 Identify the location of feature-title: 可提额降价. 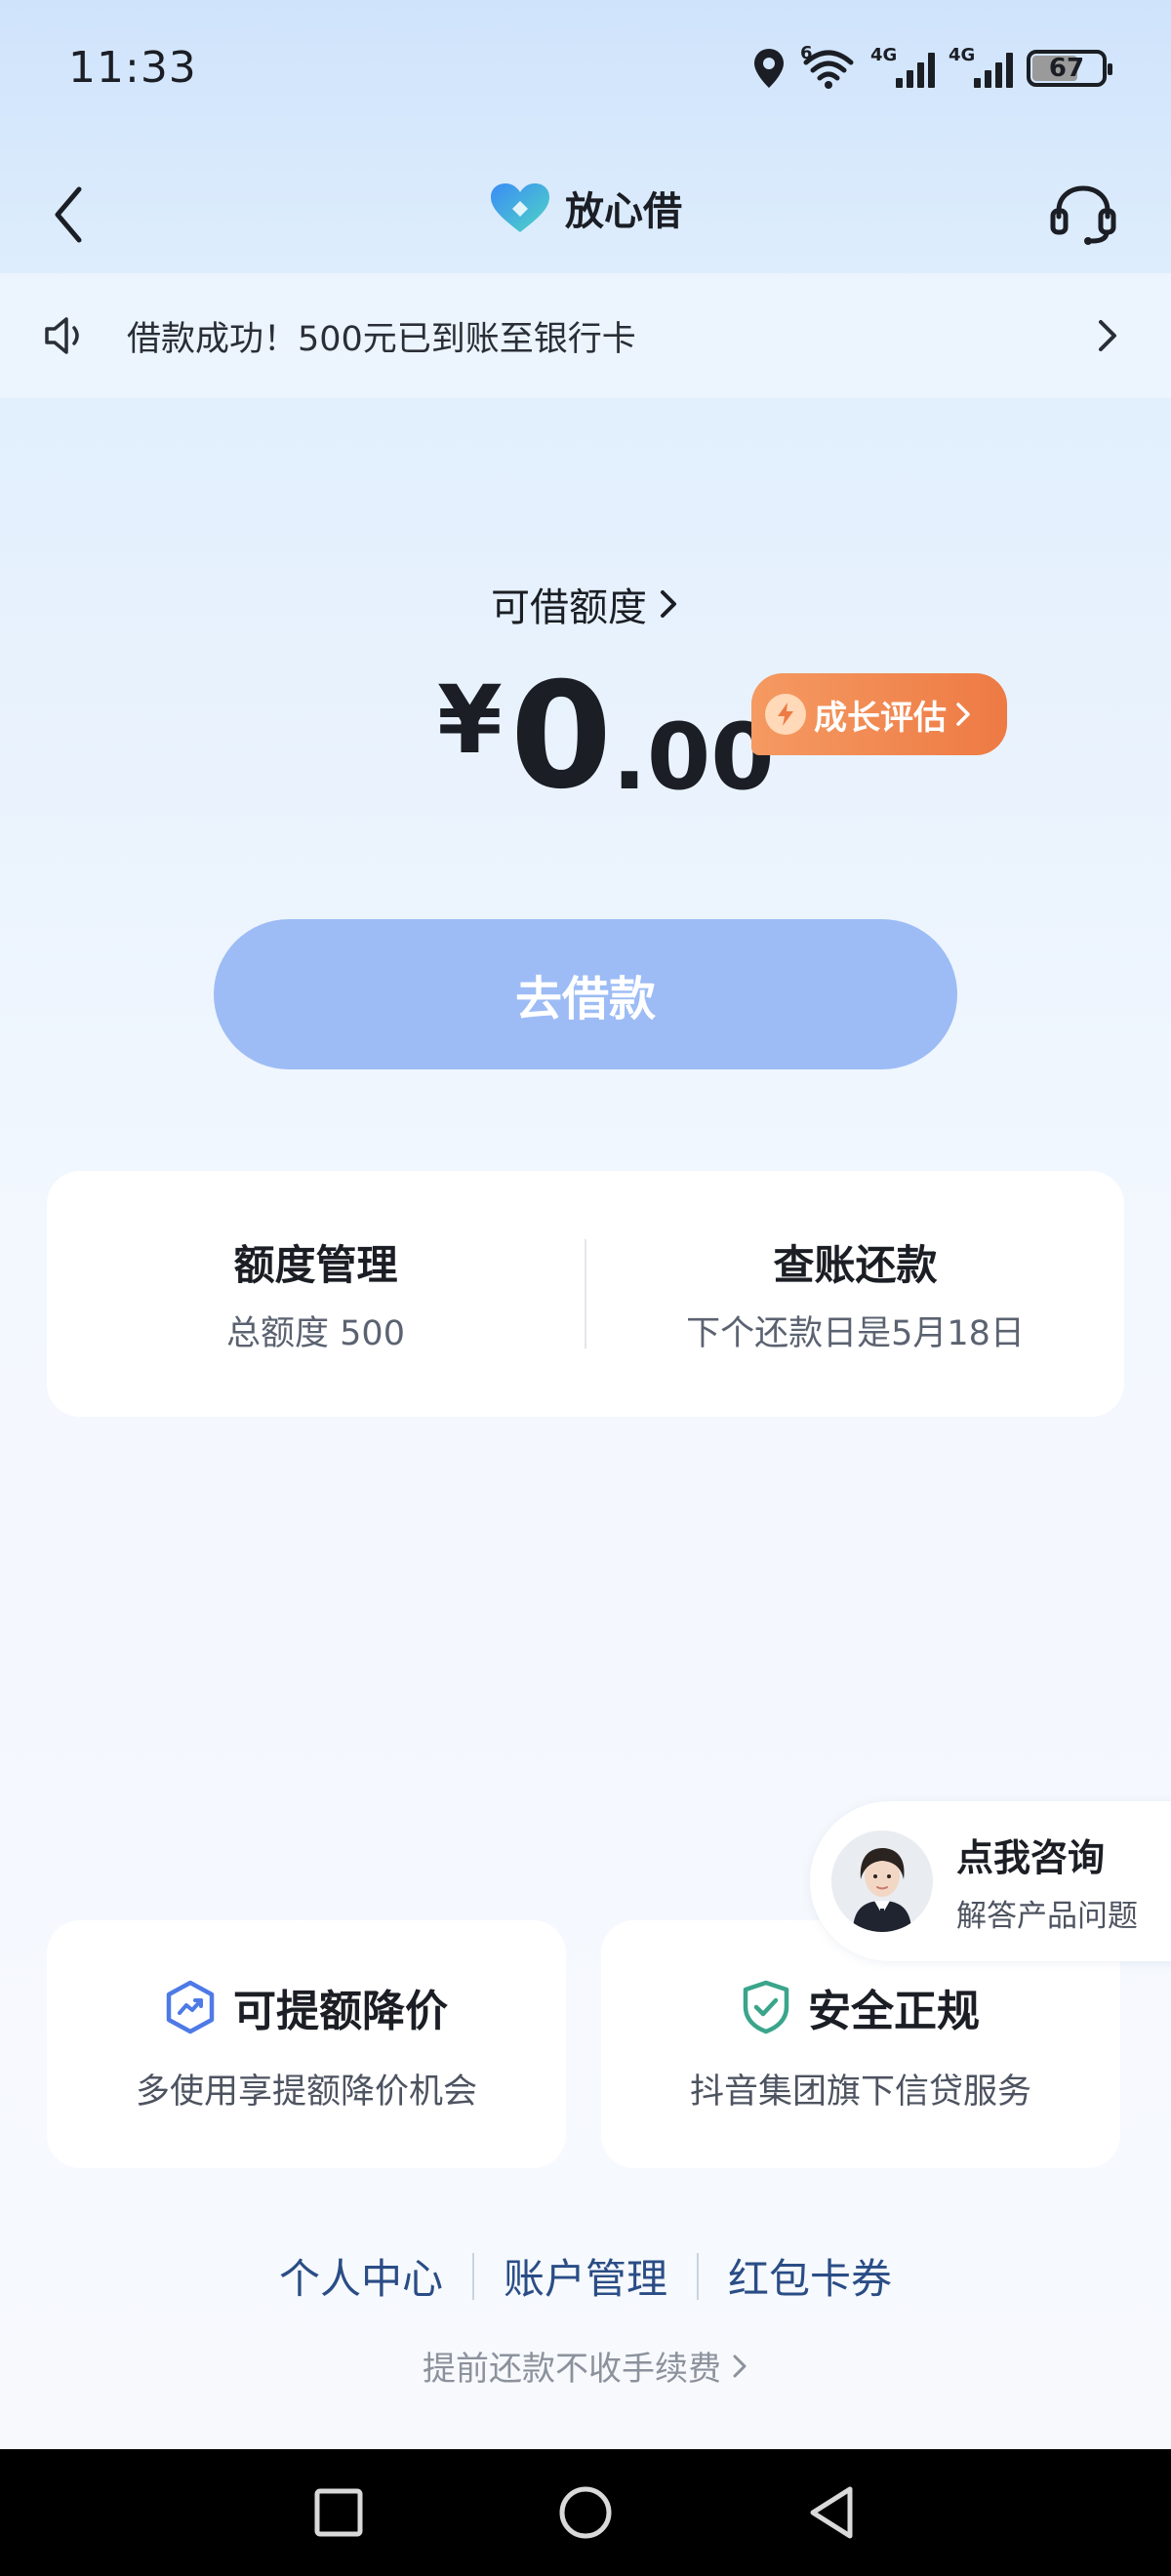
(340, 2011).